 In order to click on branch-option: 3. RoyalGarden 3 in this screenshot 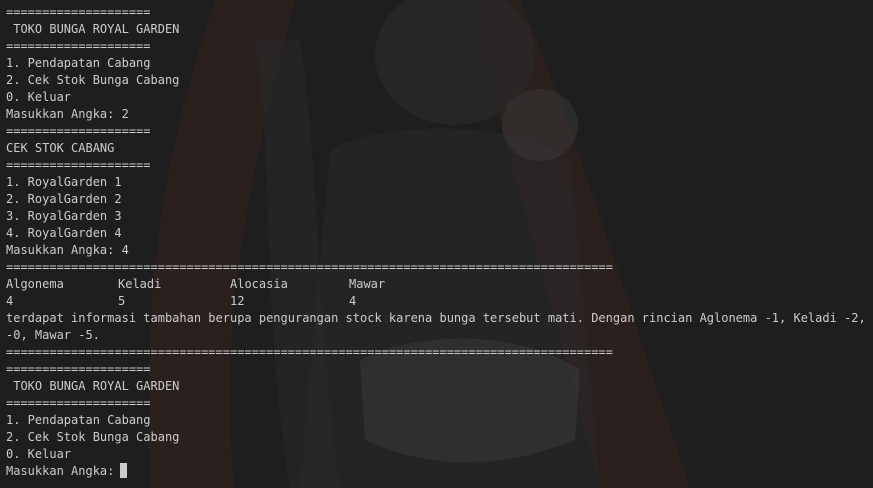, I will do `click(64, 216)`.